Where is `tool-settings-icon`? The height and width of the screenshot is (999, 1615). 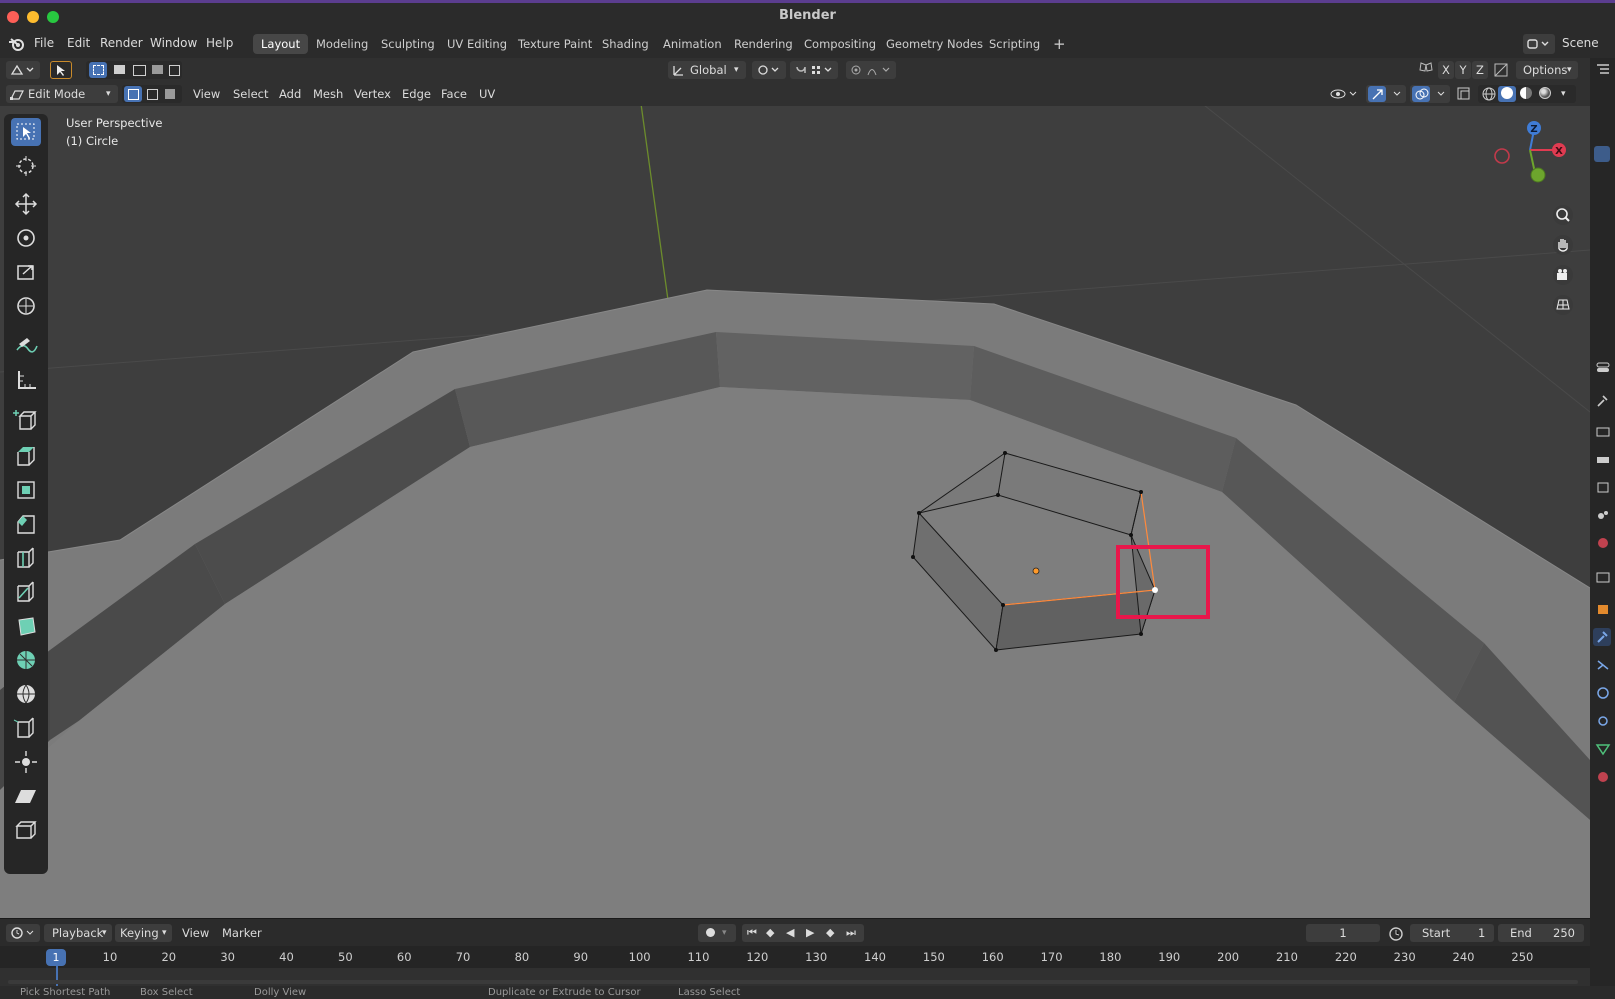
tool-settings-icon is located at coordinates (1603, 367).